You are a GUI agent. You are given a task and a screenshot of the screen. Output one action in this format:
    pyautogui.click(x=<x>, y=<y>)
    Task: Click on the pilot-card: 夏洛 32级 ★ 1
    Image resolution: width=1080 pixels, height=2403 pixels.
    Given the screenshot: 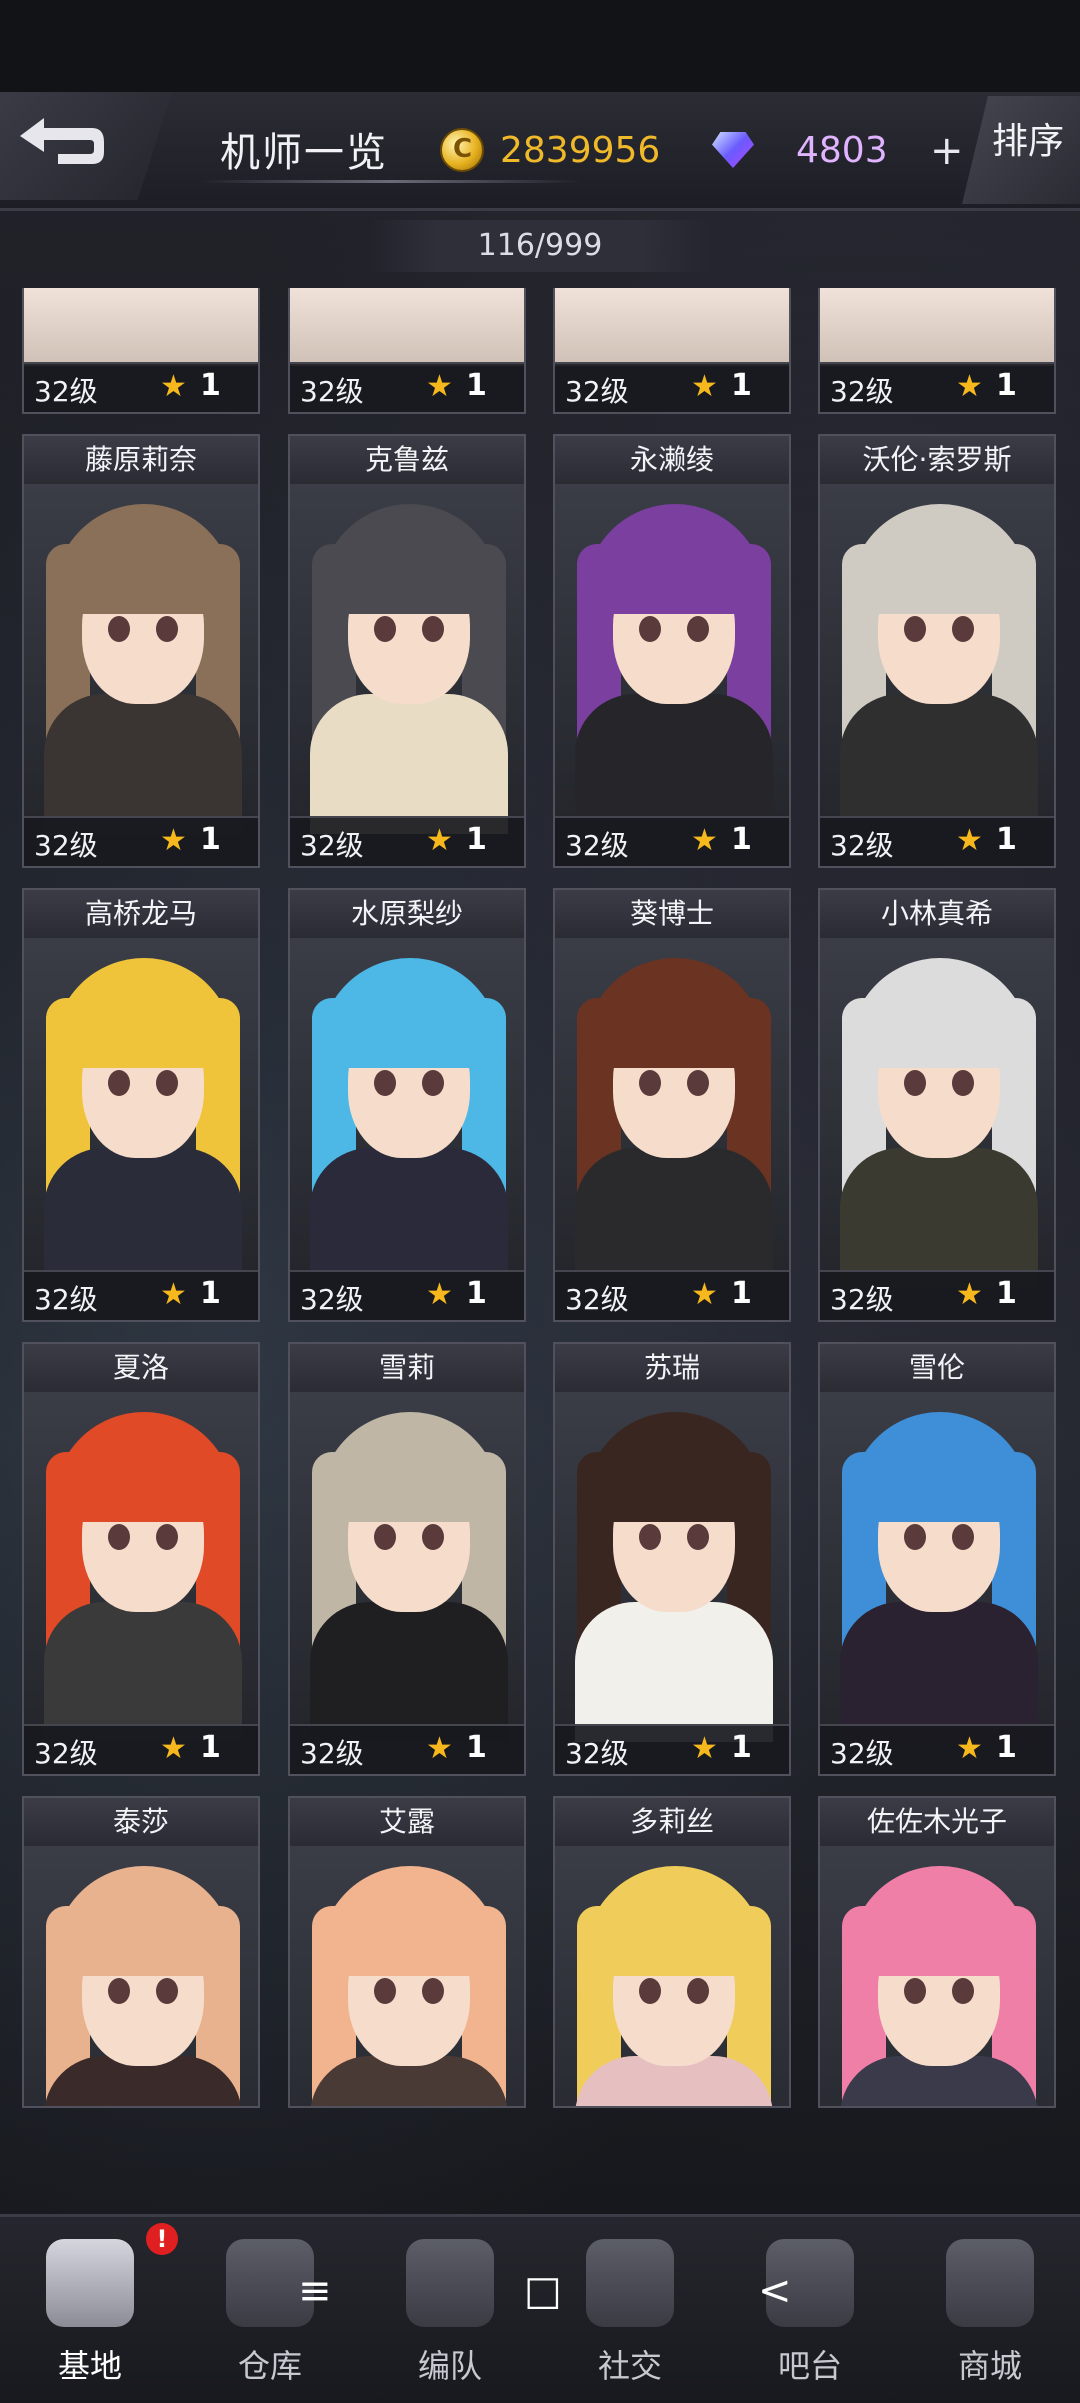 What is the action you would take?
    pyautogui.click(x=141, y=1559)
    